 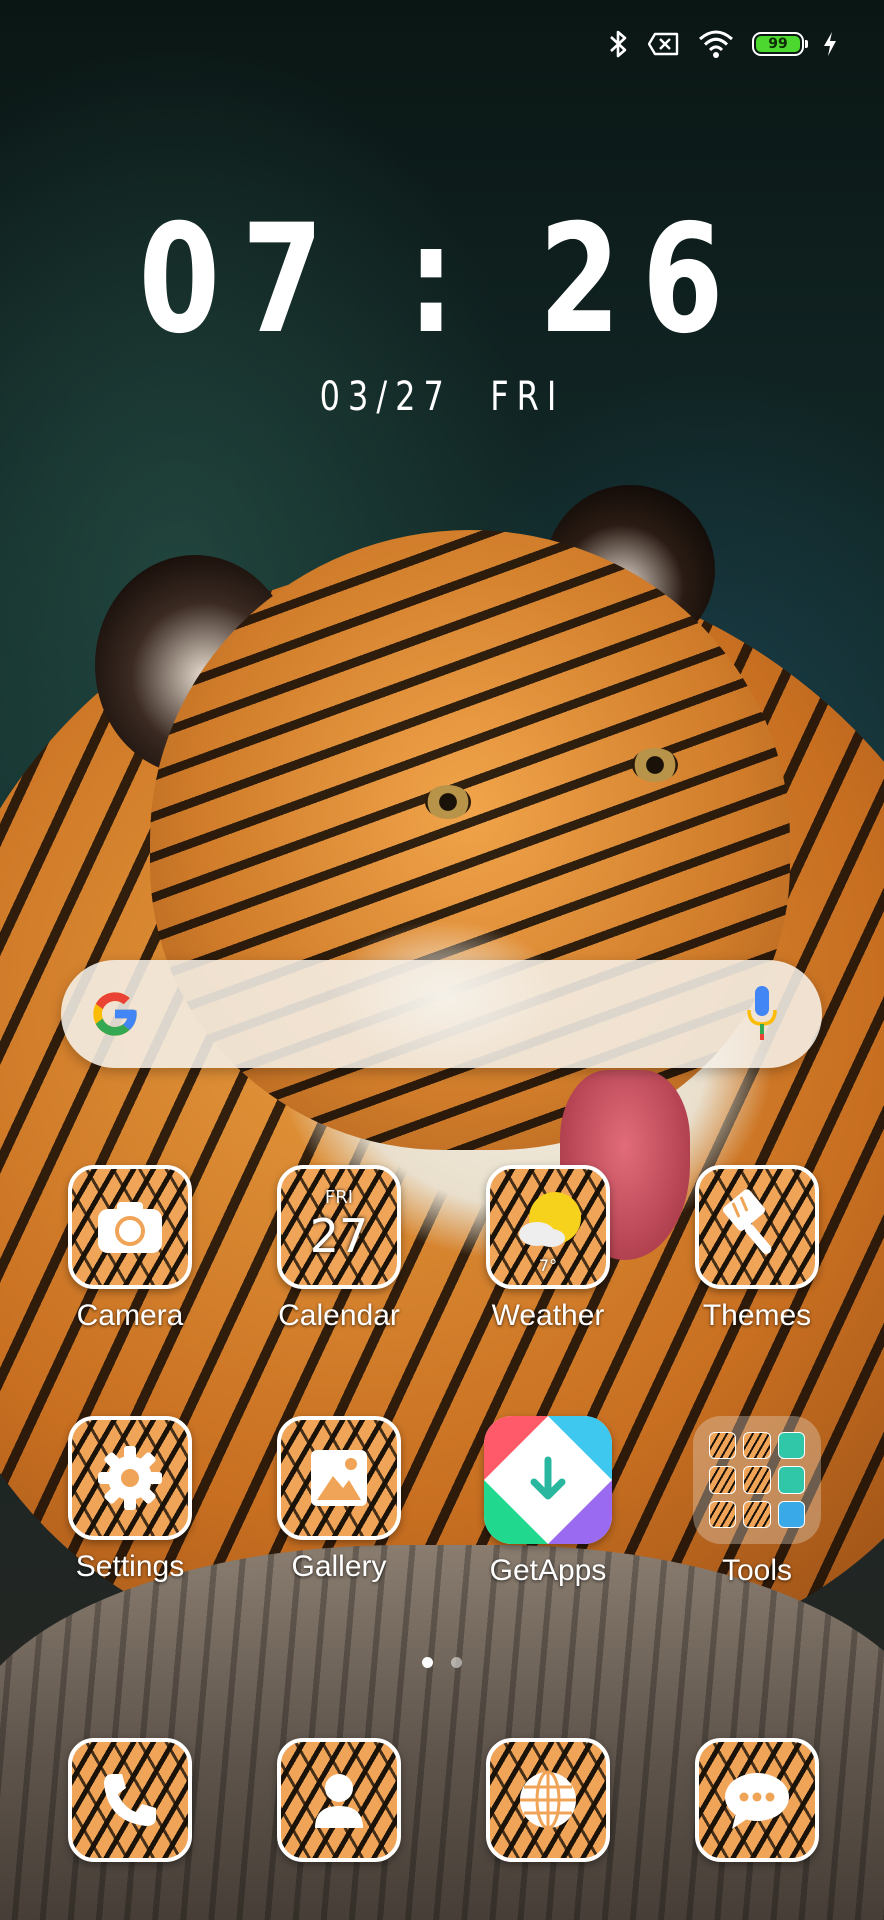 I want to click on app-label: Settings, so click(x=130, y=1566).